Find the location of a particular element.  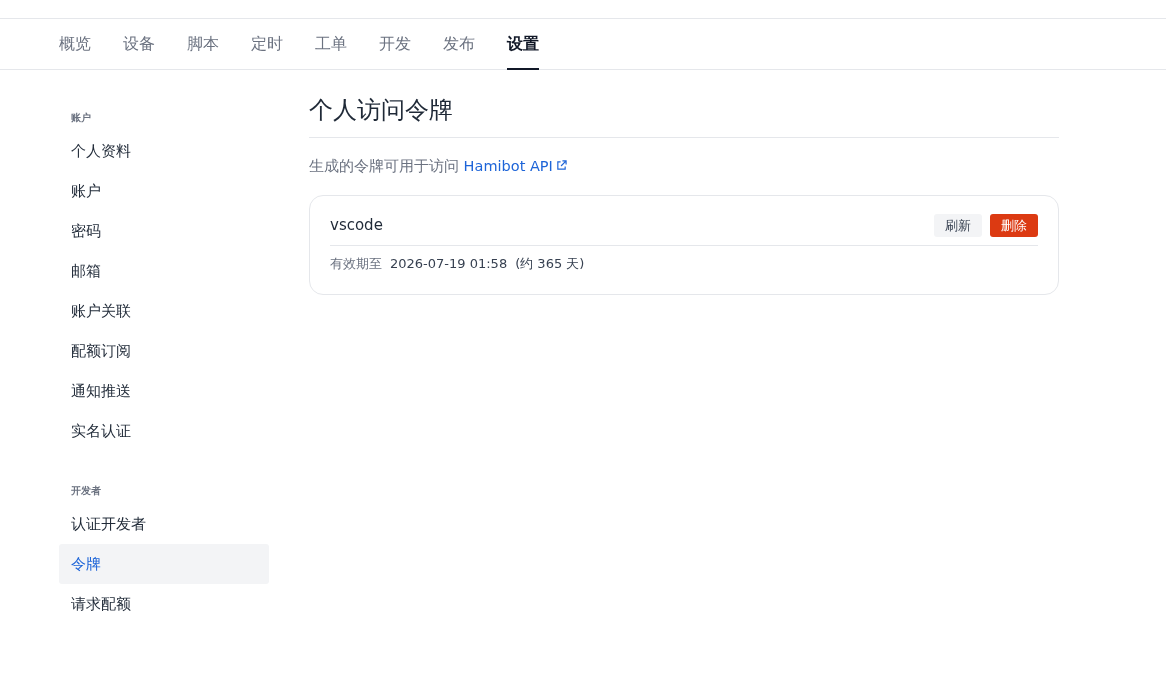

api-link: Hamibot API is located at coordinates (515, 165).